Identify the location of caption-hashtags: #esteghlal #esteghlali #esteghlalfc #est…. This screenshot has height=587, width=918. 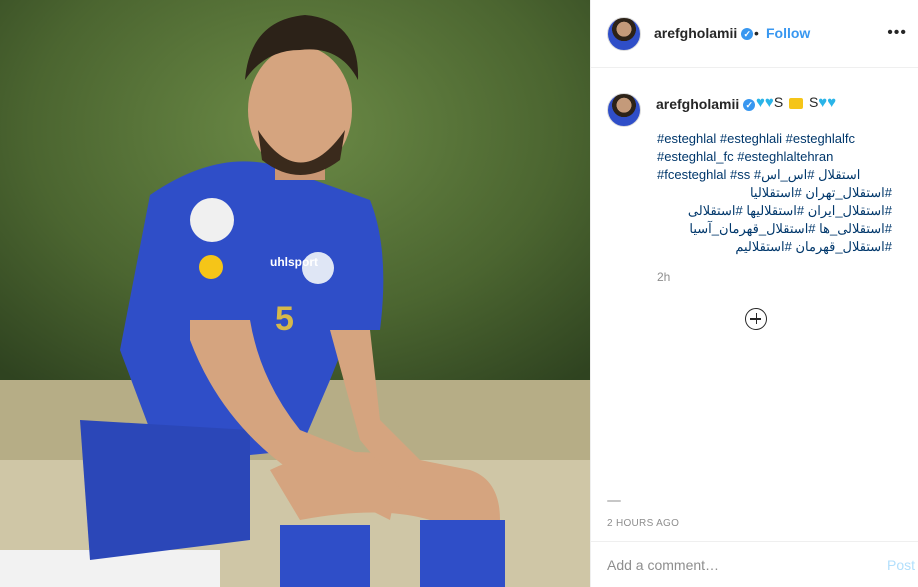
(774, 193).